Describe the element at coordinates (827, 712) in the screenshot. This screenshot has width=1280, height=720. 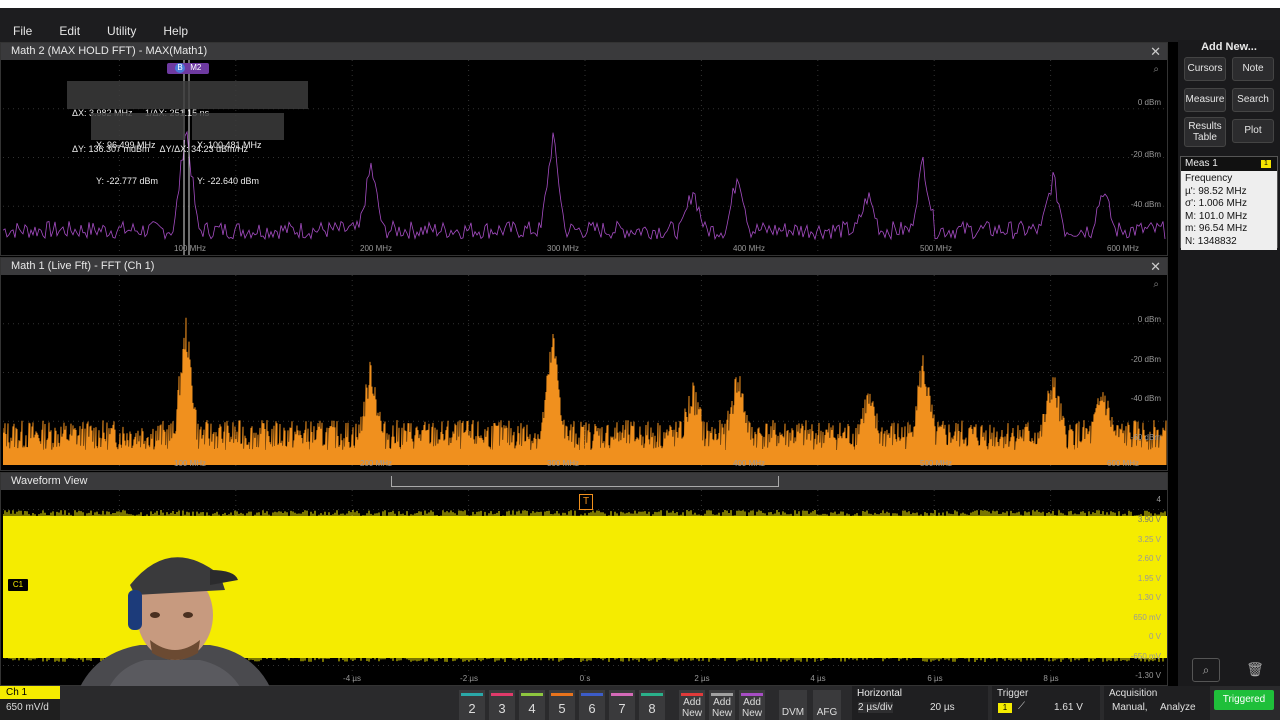
I see `afg-label: AFG` at that location.